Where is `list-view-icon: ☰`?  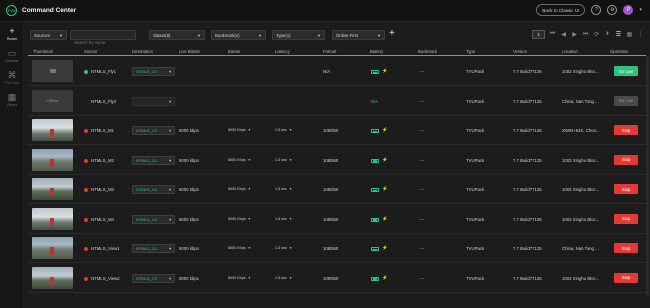 list-view-icon: ☰ is located at coordinates (618, 34).